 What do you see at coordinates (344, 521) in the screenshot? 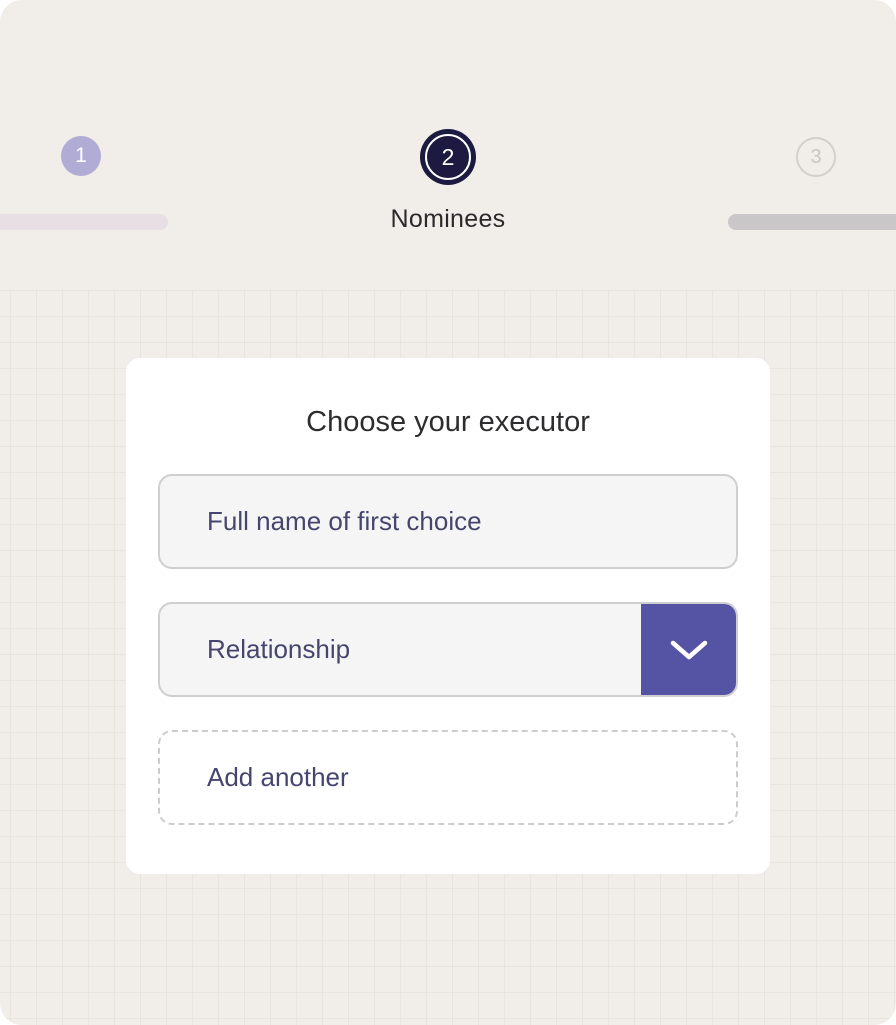
I see `full-name-placeholder: Full name of first choice` at bounding box center [344, 521].